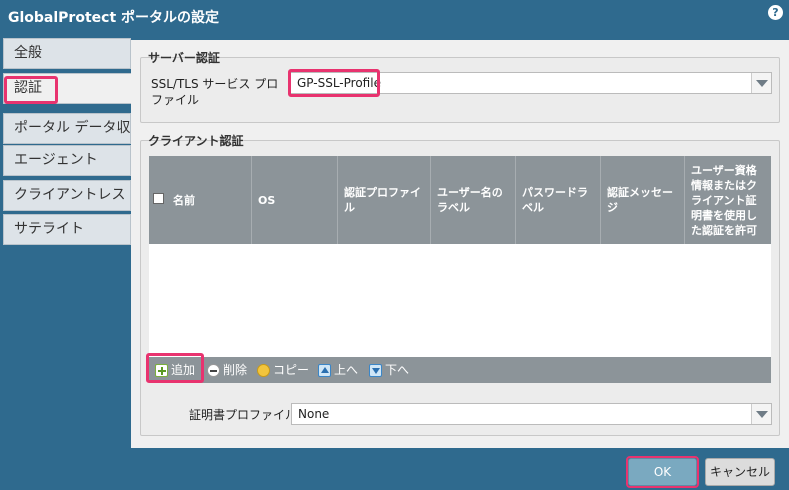 Image resolution: width=789 pixels, height=490 pixels. What do you see at coordinates (175, 368) in the screenshot?
I see `add-button-highlight` at bounding box center [175, 368].